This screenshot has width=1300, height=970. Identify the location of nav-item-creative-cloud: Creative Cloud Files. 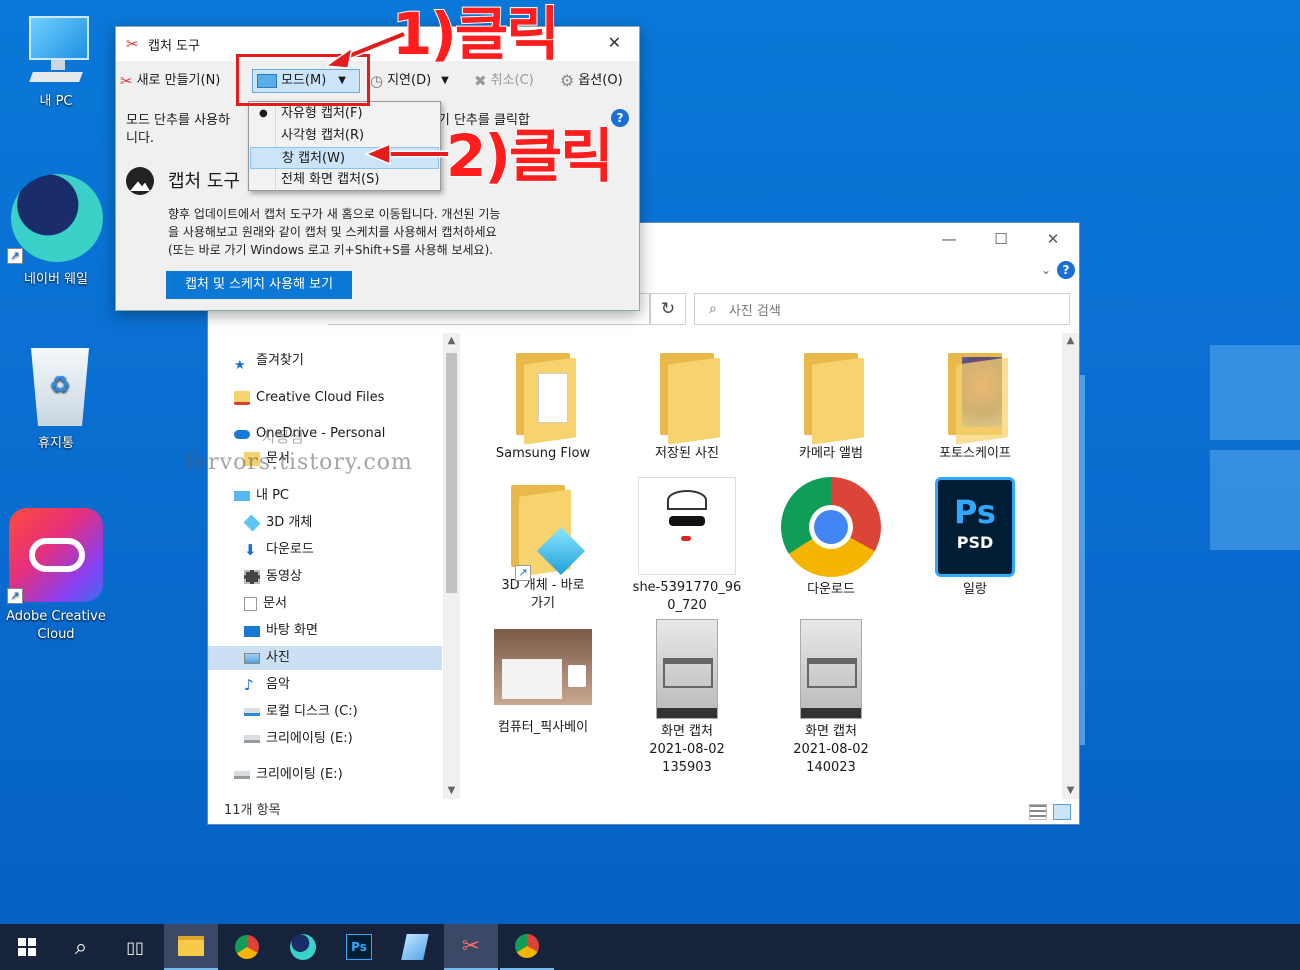
(309, 398).